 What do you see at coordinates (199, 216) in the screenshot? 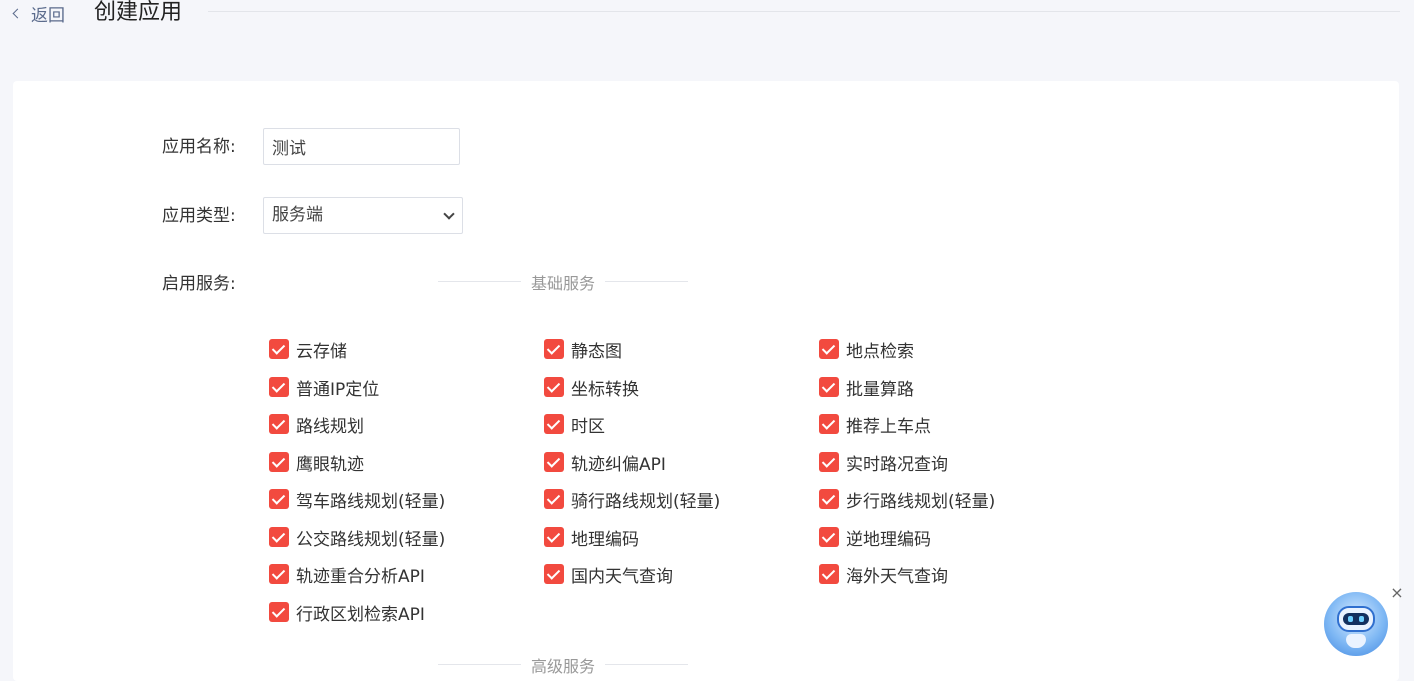
I see `app-type-label: 应用类型:` at bounding box center [199, 216].